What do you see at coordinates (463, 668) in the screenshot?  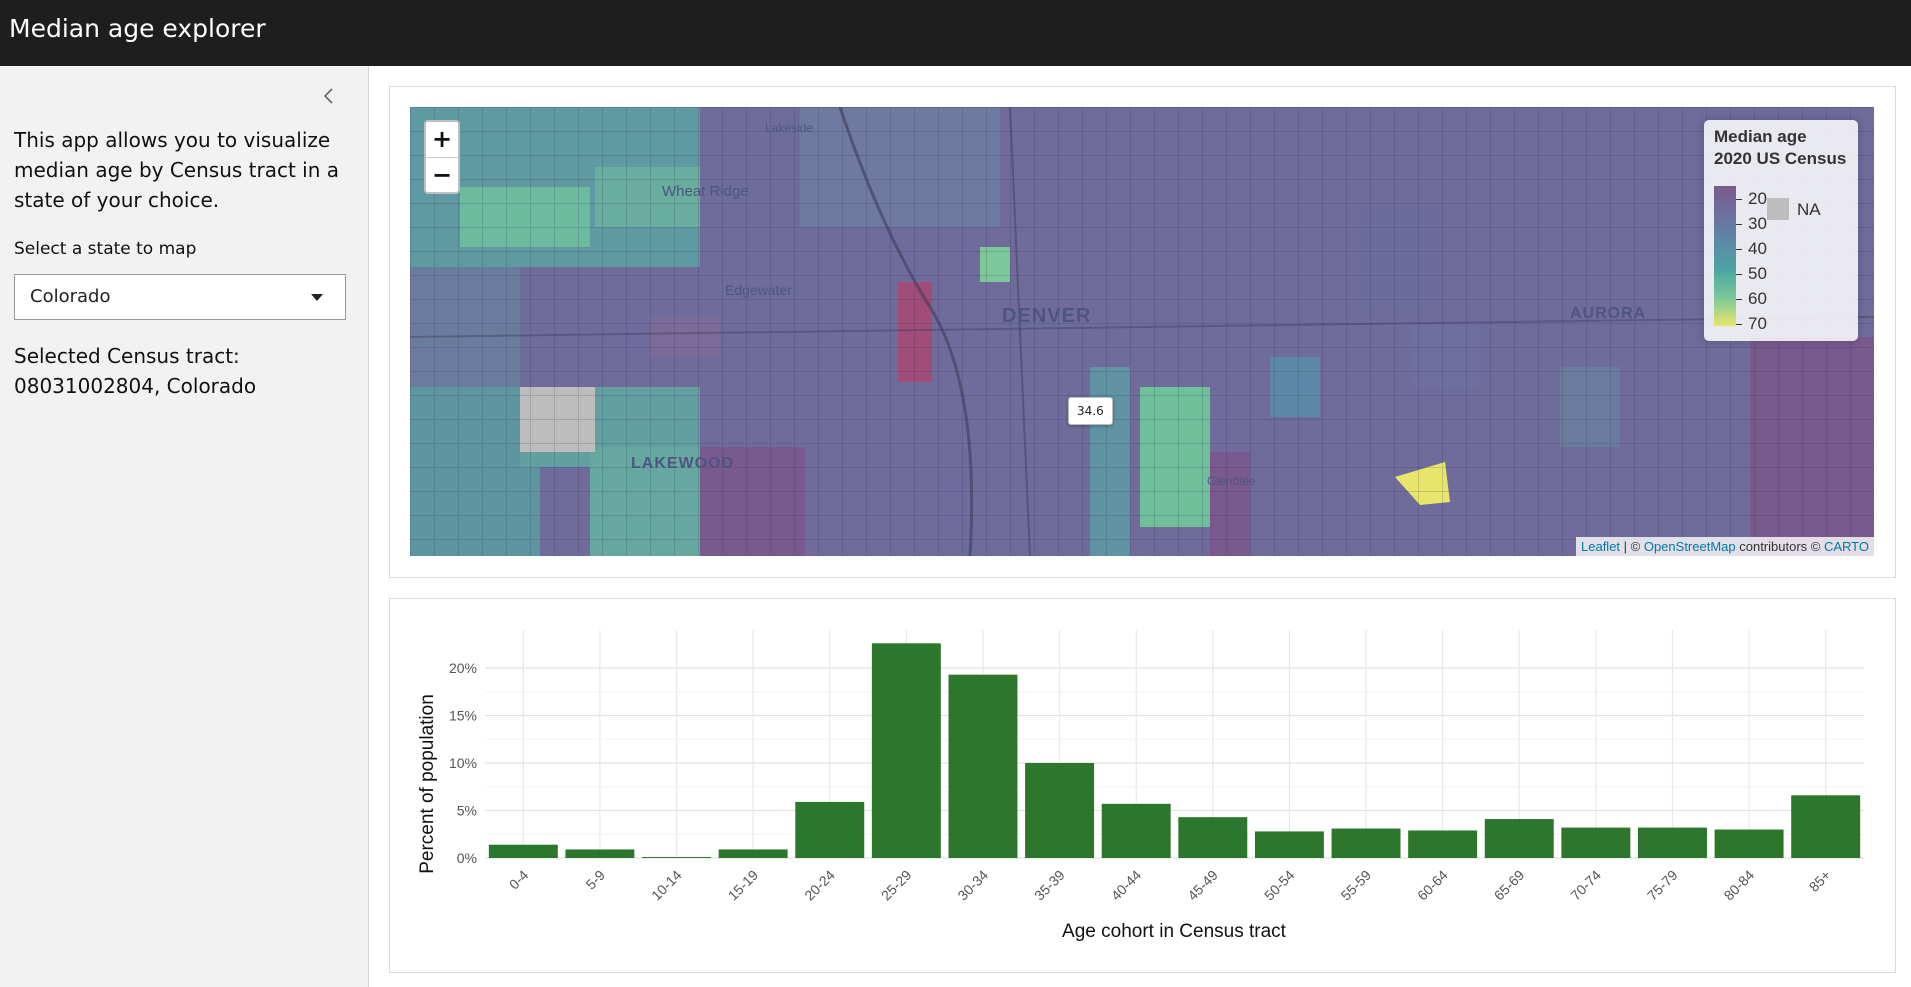 I see `y-tick-label: 20%` at bounding box center [463, 668].